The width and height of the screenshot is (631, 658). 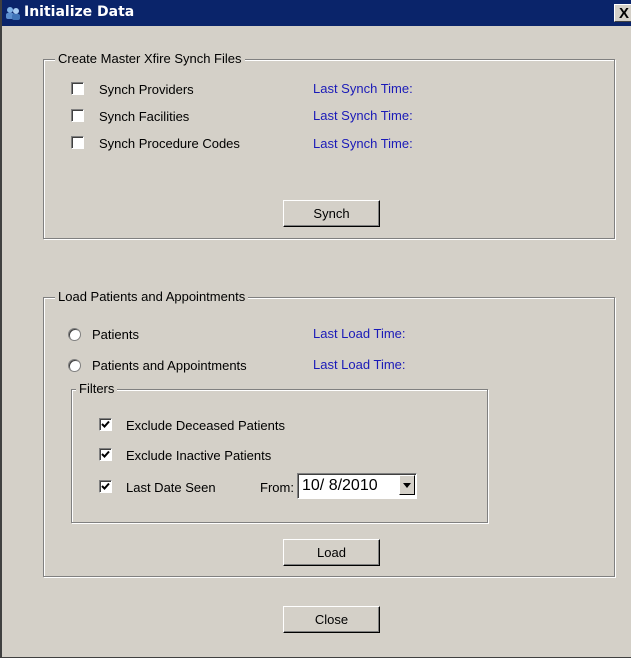 What do you see at coordinates (13, 13) in the screenshot?
I see `app-users-icon` at bounding box center [13, 13].